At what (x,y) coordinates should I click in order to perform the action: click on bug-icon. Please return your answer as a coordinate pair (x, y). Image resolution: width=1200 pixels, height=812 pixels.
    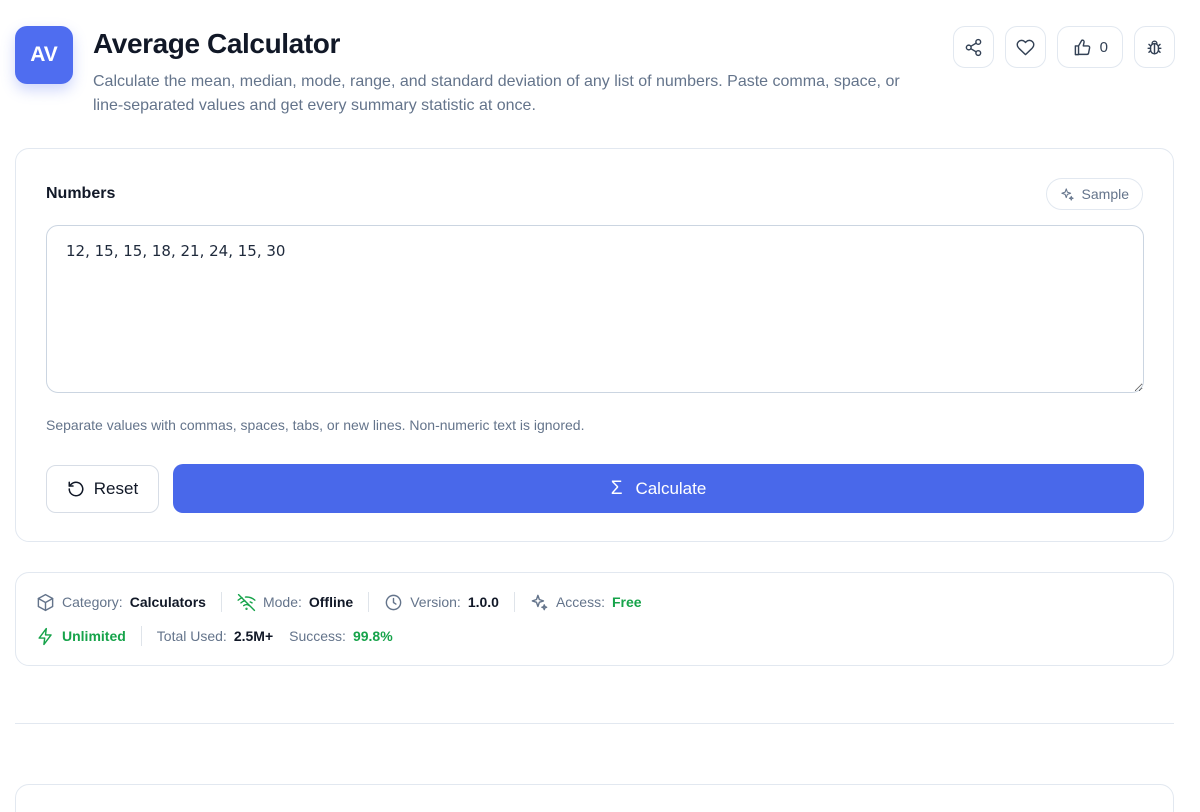
    Looking at the image, I should click on (1154, 47).